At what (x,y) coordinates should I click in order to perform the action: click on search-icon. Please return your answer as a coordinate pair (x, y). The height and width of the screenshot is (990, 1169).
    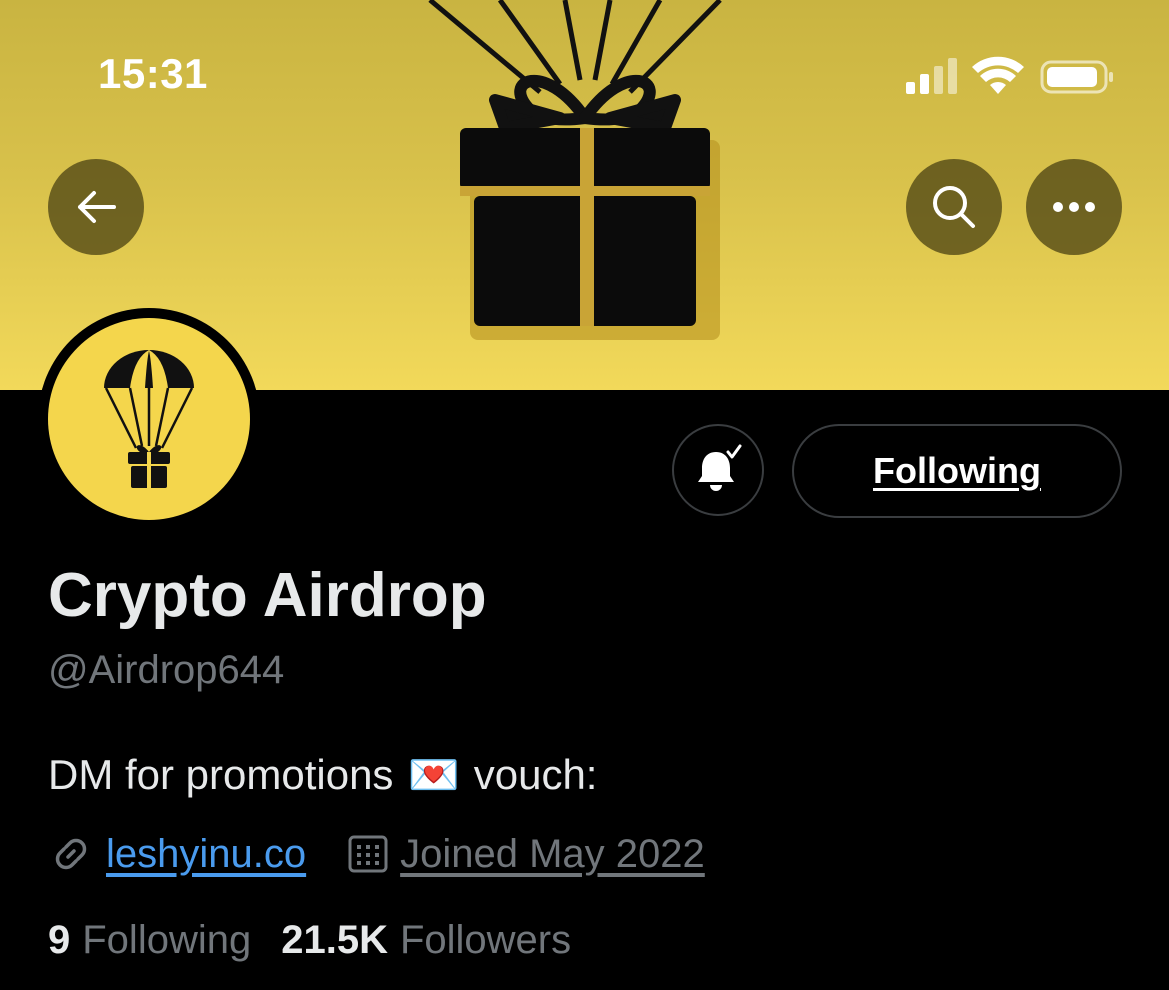
    Looking at the image, I should click on (954, 207).